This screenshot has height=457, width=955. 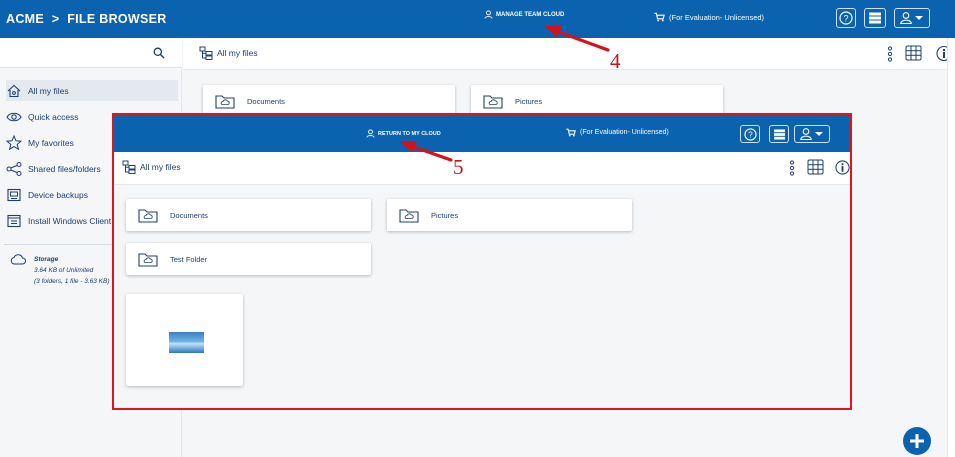 I want to click on step-4-label: 4, so click(x=615, y=61).